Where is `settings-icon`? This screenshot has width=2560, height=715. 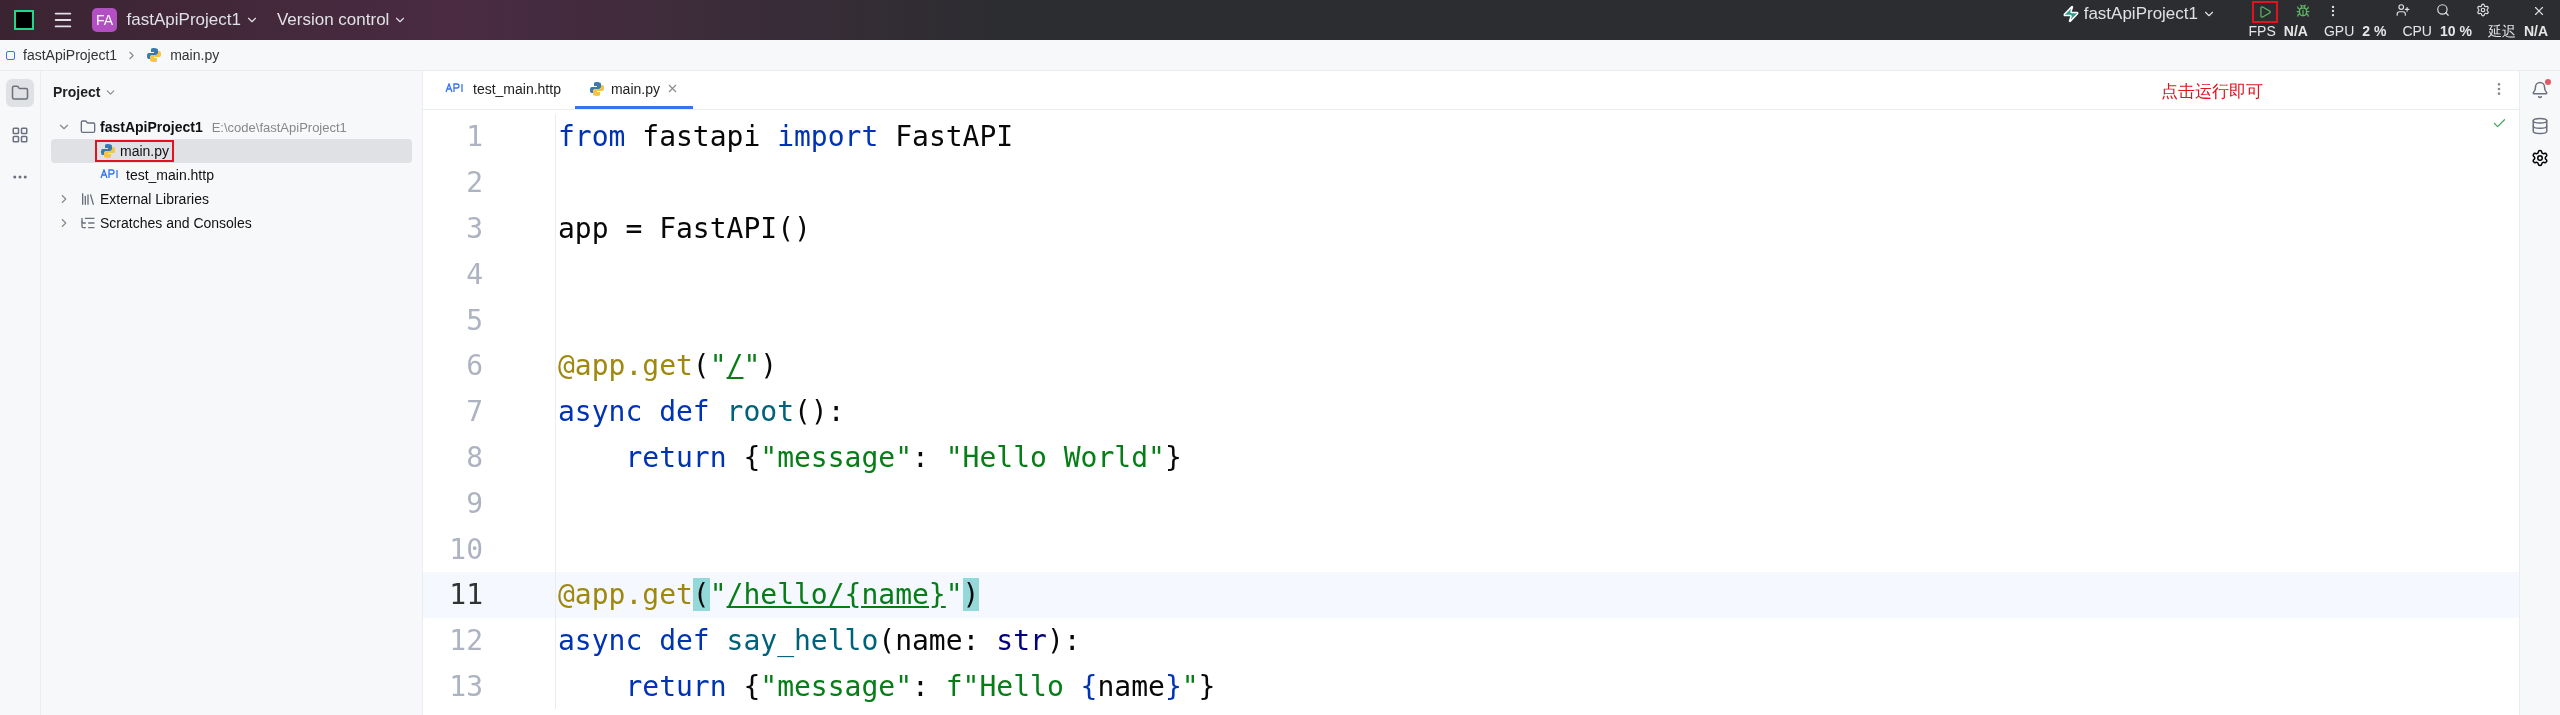
settings-icon is located at coordinates (2483, 10).